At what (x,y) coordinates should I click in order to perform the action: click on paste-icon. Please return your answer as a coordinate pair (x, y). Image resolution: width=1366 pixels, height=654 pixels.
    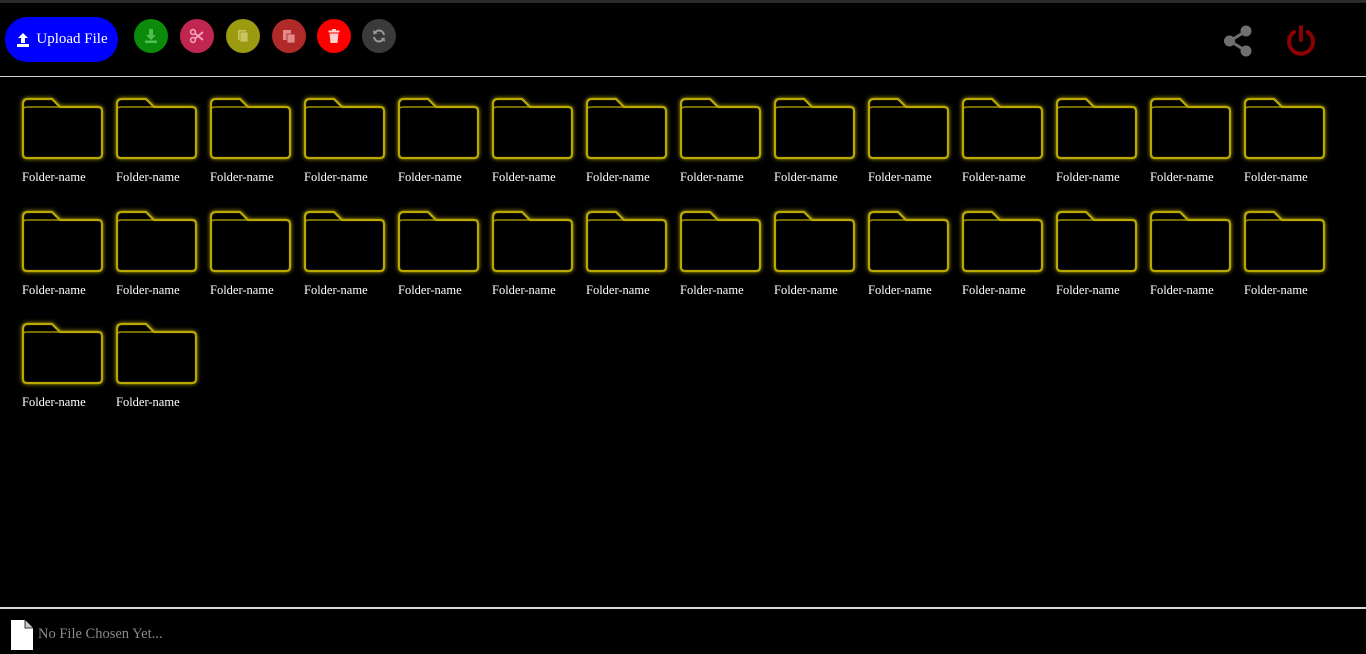
    Looking at the image, I should click on (289, 37).